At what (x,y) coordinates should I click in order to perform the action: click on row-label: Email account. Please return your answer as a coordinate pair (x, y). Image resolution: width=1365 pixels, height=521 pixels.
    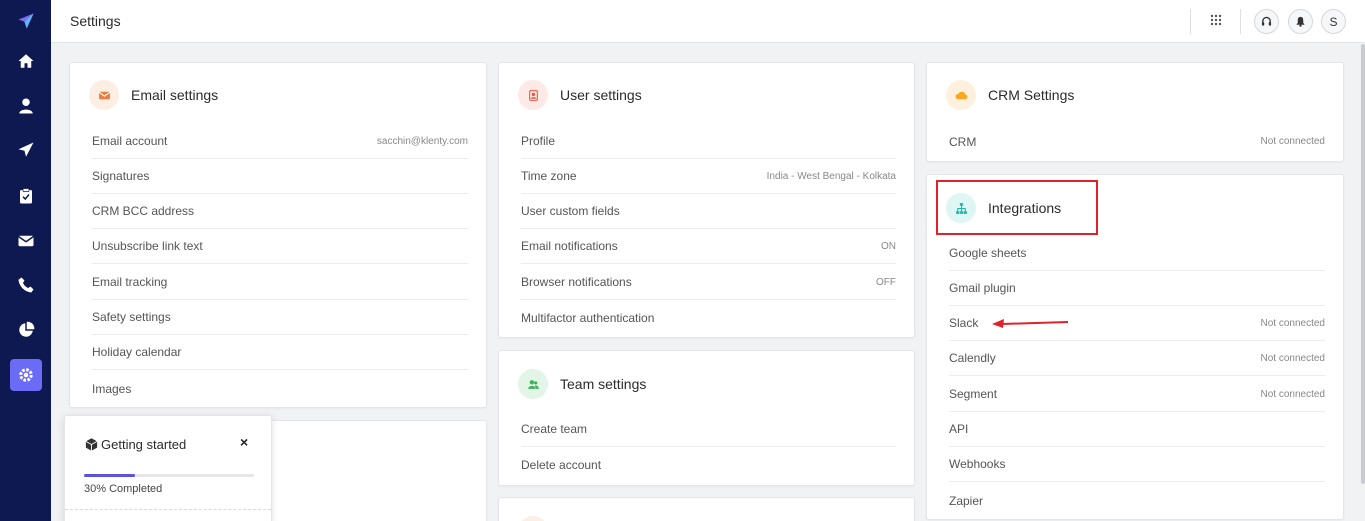
    Looking at the image, I should click on (130, 141).